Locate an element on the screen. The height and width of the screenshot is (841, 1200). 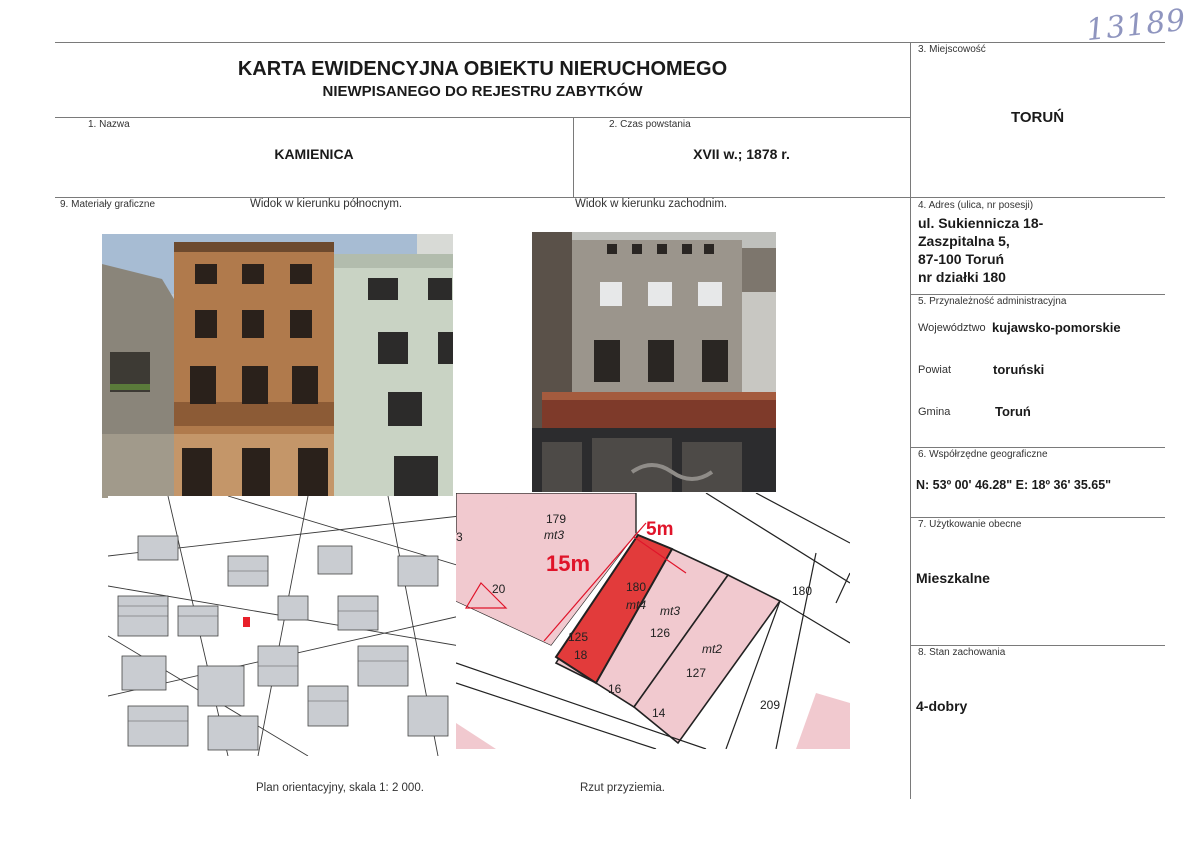
field-name-value: KAMIENICA is located at coordinates (314, 154).